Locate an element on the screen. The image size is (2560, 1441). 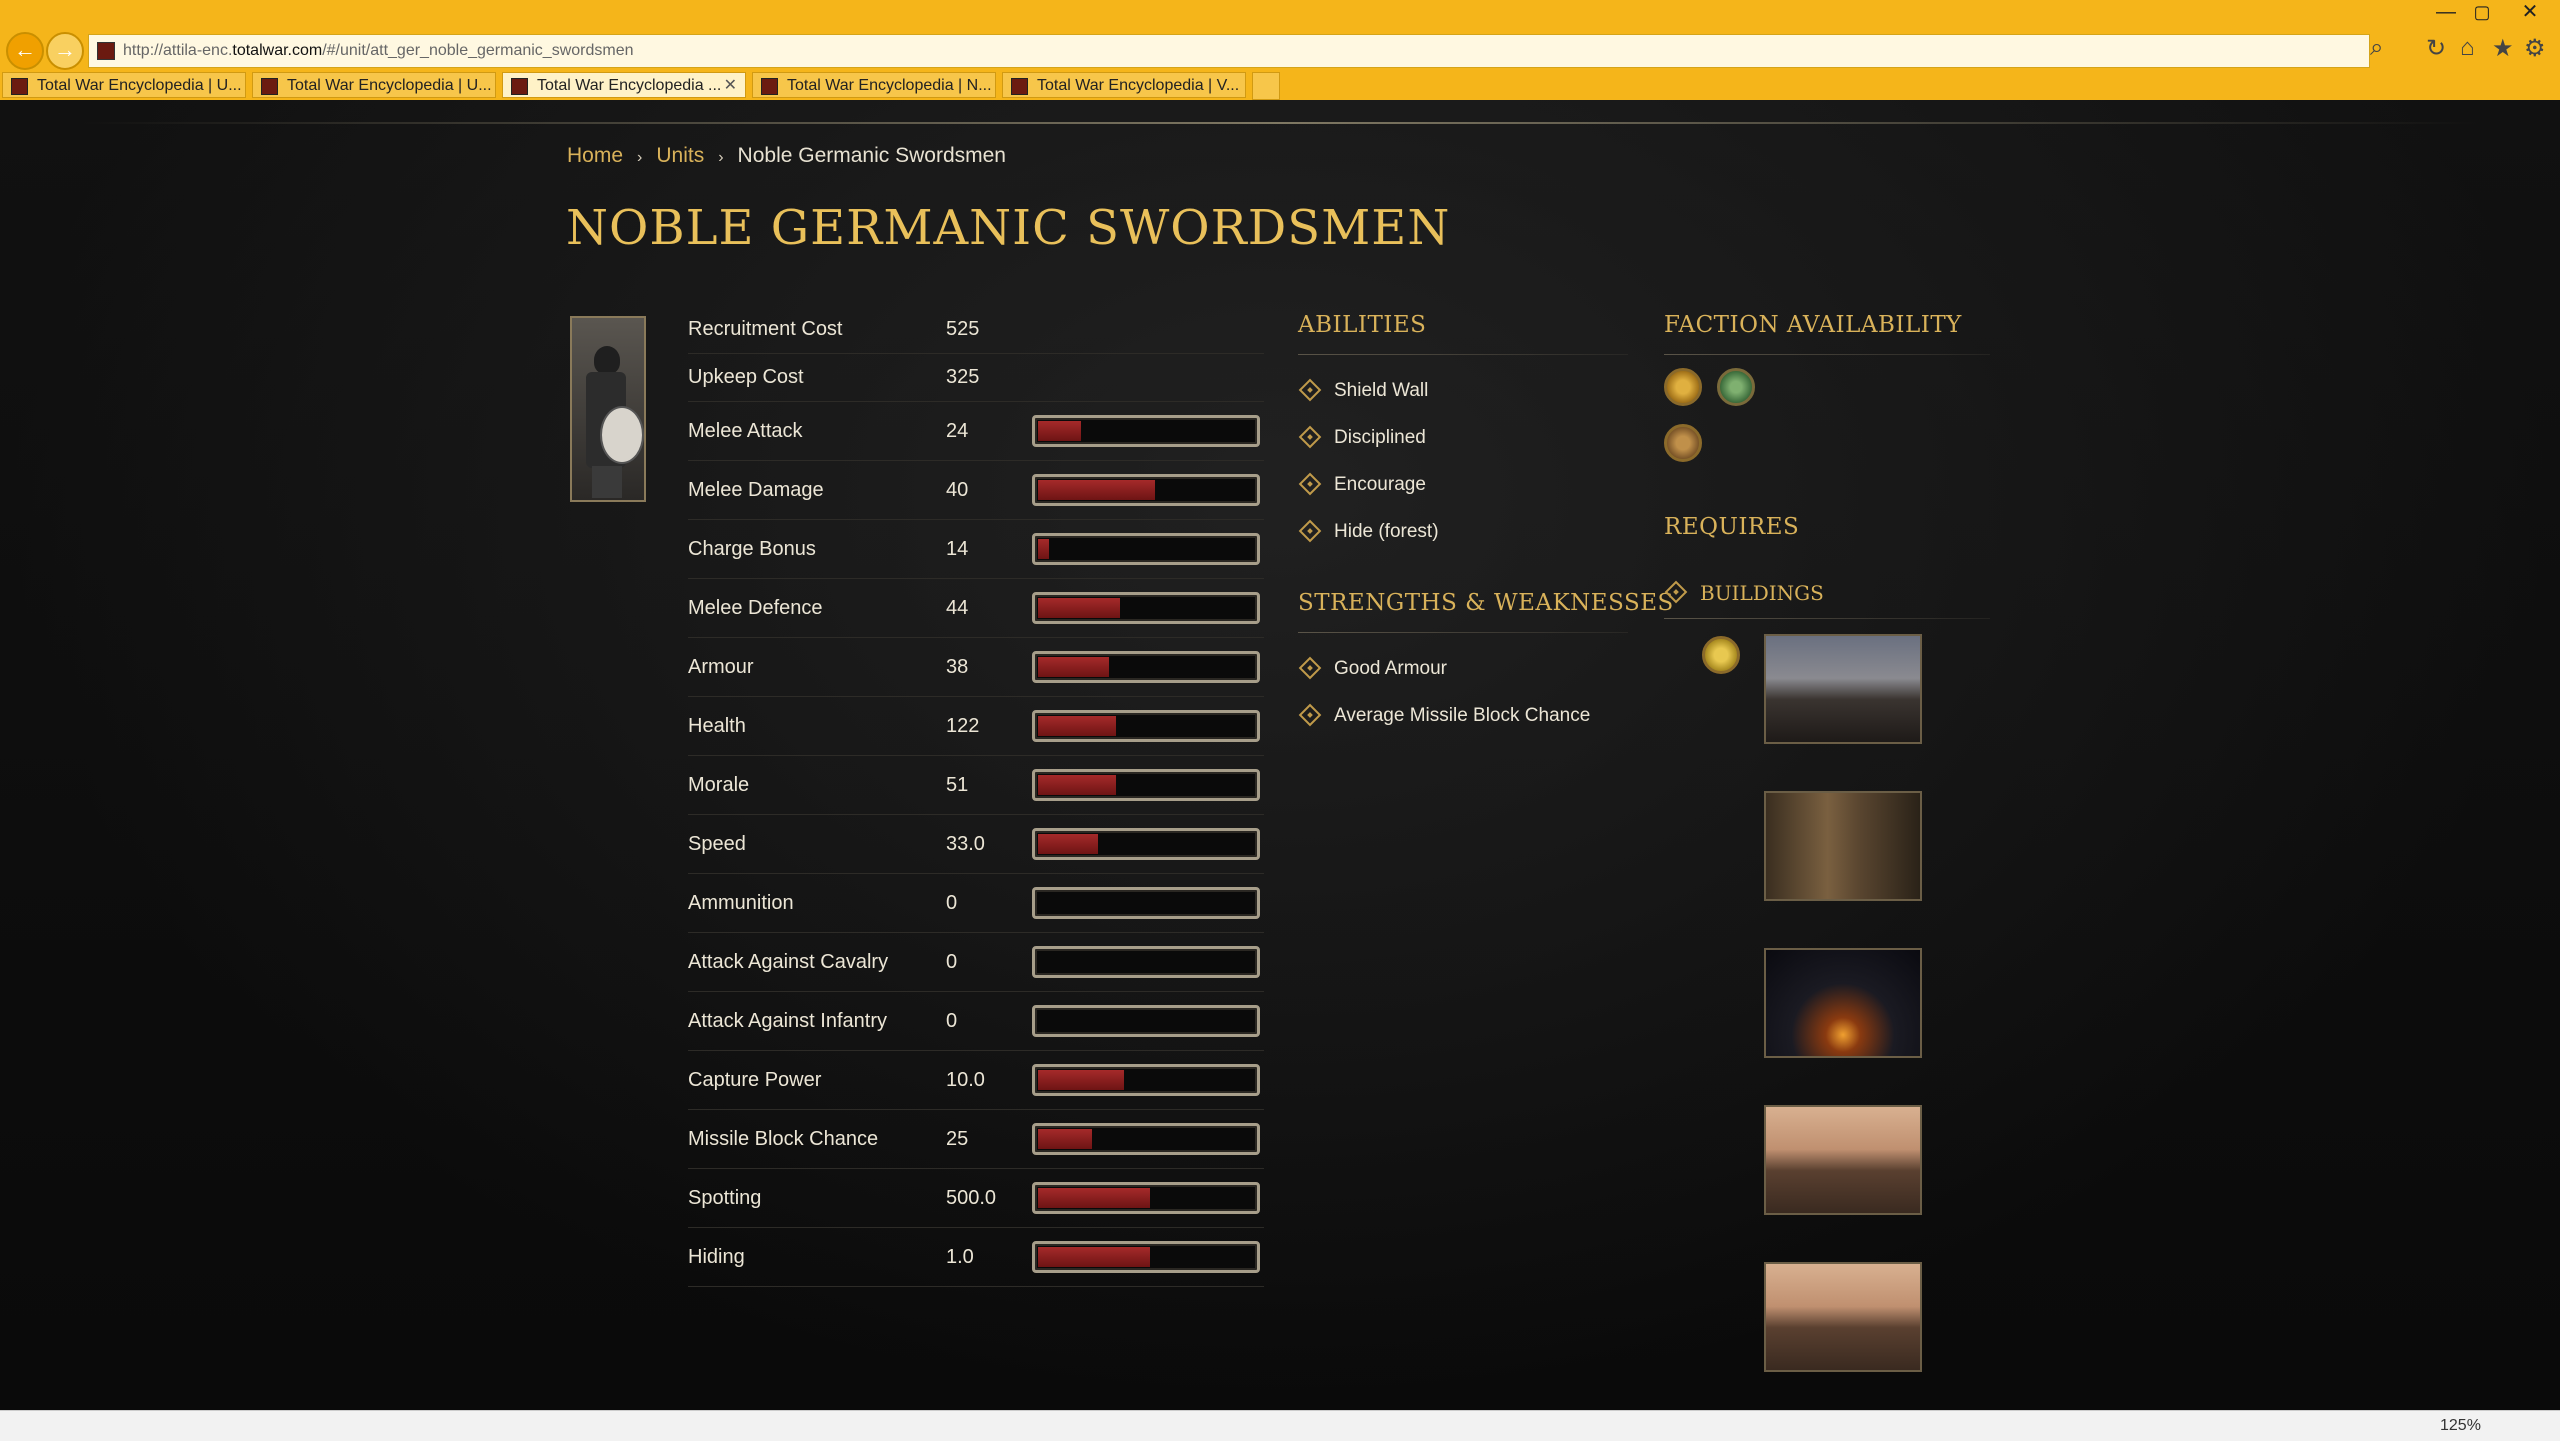
ability-label: Hide (forest) is located at coordinates (1386, 531).